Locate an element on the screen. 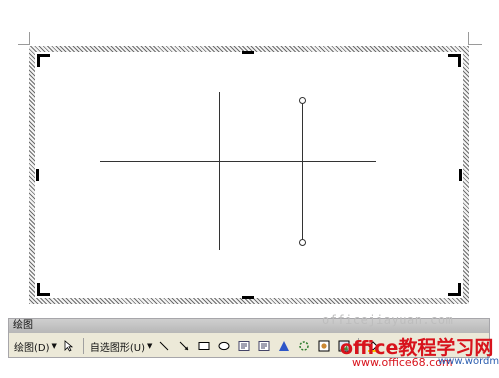  canvas-handle-bottom is located at coordinates (248, 297).